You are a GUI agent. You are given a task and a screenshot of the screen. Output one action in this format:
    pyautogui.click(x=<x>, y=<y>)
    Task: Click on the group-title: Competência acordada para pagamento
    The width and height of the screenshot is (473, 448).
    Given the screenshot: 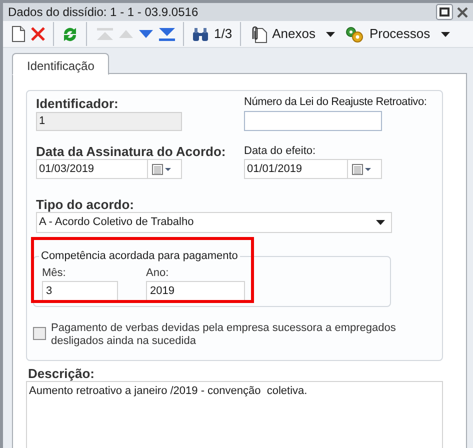 What is the action you would take?
    pyautogui.click(x=139, y=256)
    